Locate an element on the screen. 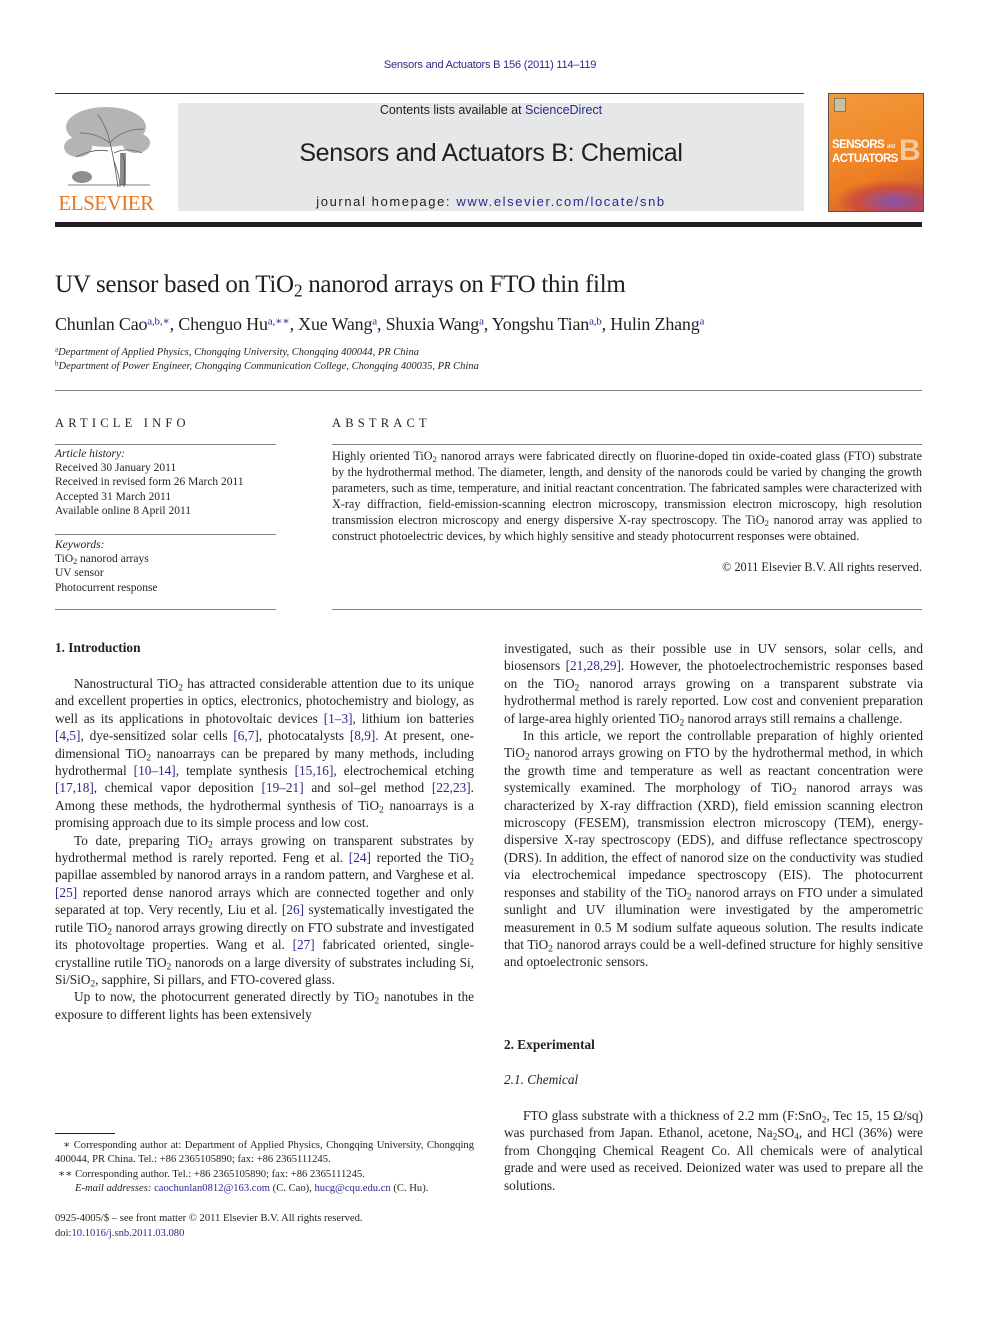 The width and height of the screenshot is (992, 1323). author: Yongshu Tiana,b, is located at coordinates (551, 324).